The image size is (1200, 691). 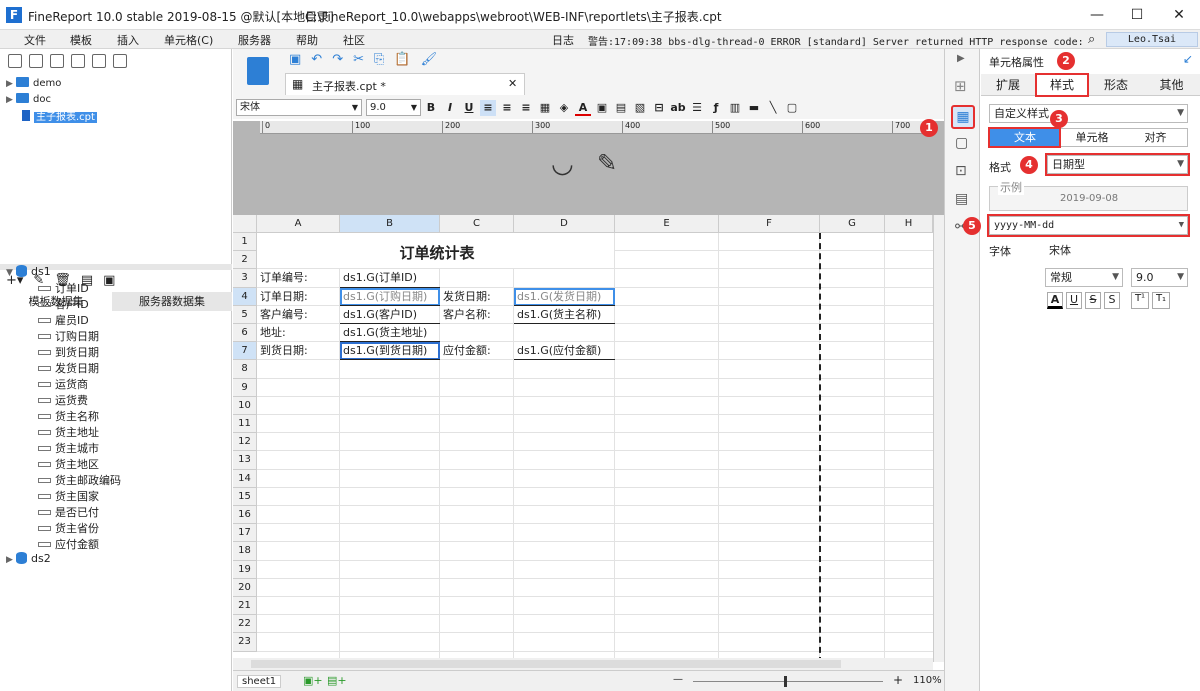 I want to click on column-header: C, so click(x=477, y=224).